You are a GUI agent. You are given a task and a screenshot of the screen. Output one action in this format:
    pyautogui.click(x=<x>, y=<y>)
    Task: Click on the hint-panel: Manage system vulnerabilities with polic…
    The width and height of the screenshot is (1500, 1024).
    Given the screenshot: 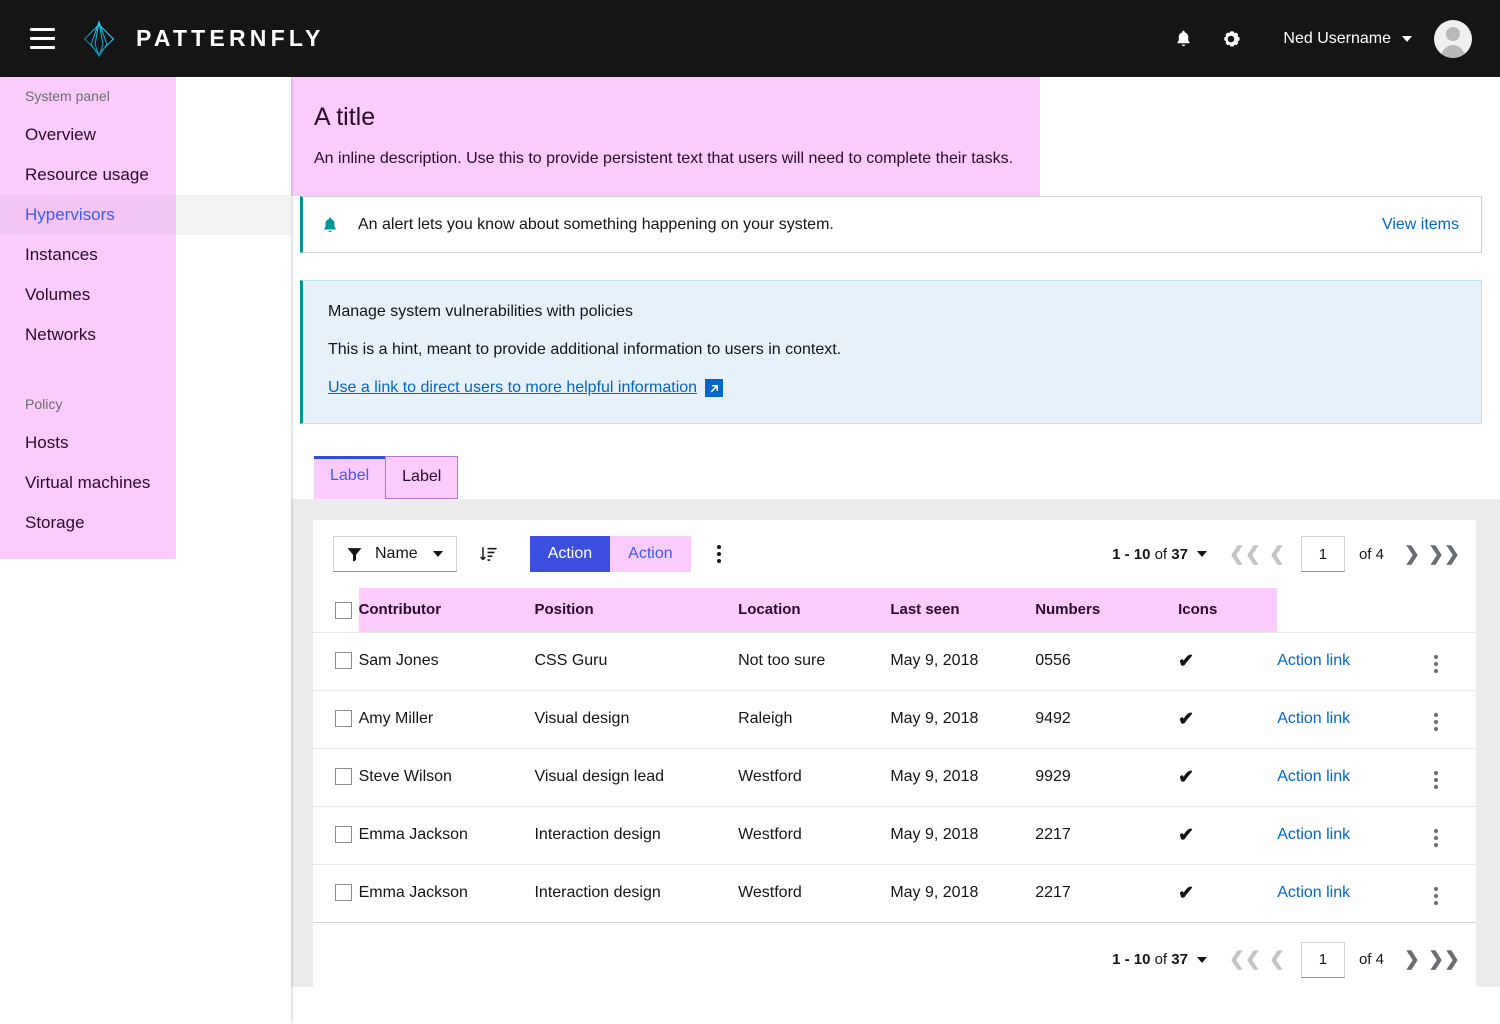 What is the action you would take?
    pyautogui.click(x=891, y=352)
    